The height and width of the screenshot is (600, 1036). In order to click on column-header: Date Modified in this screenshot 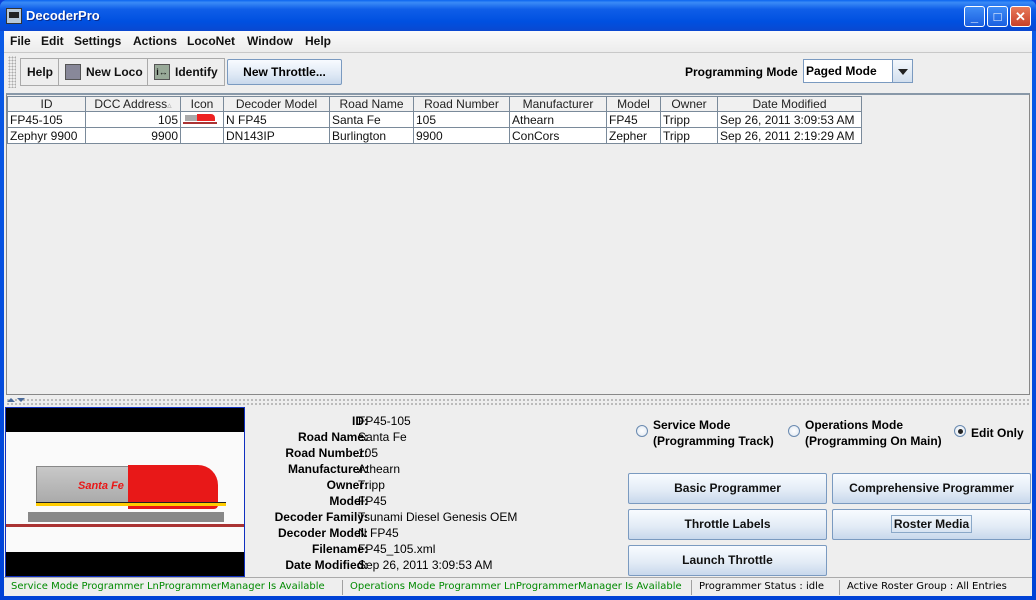, I will do `click(789, 104)`.